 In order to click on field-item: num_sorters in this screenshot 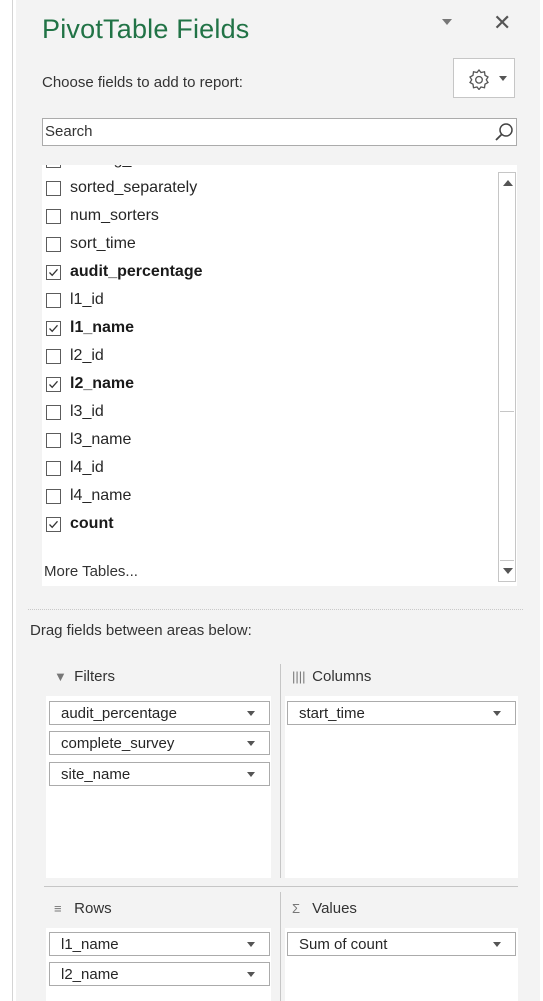, I will do `click(262, 217)`.